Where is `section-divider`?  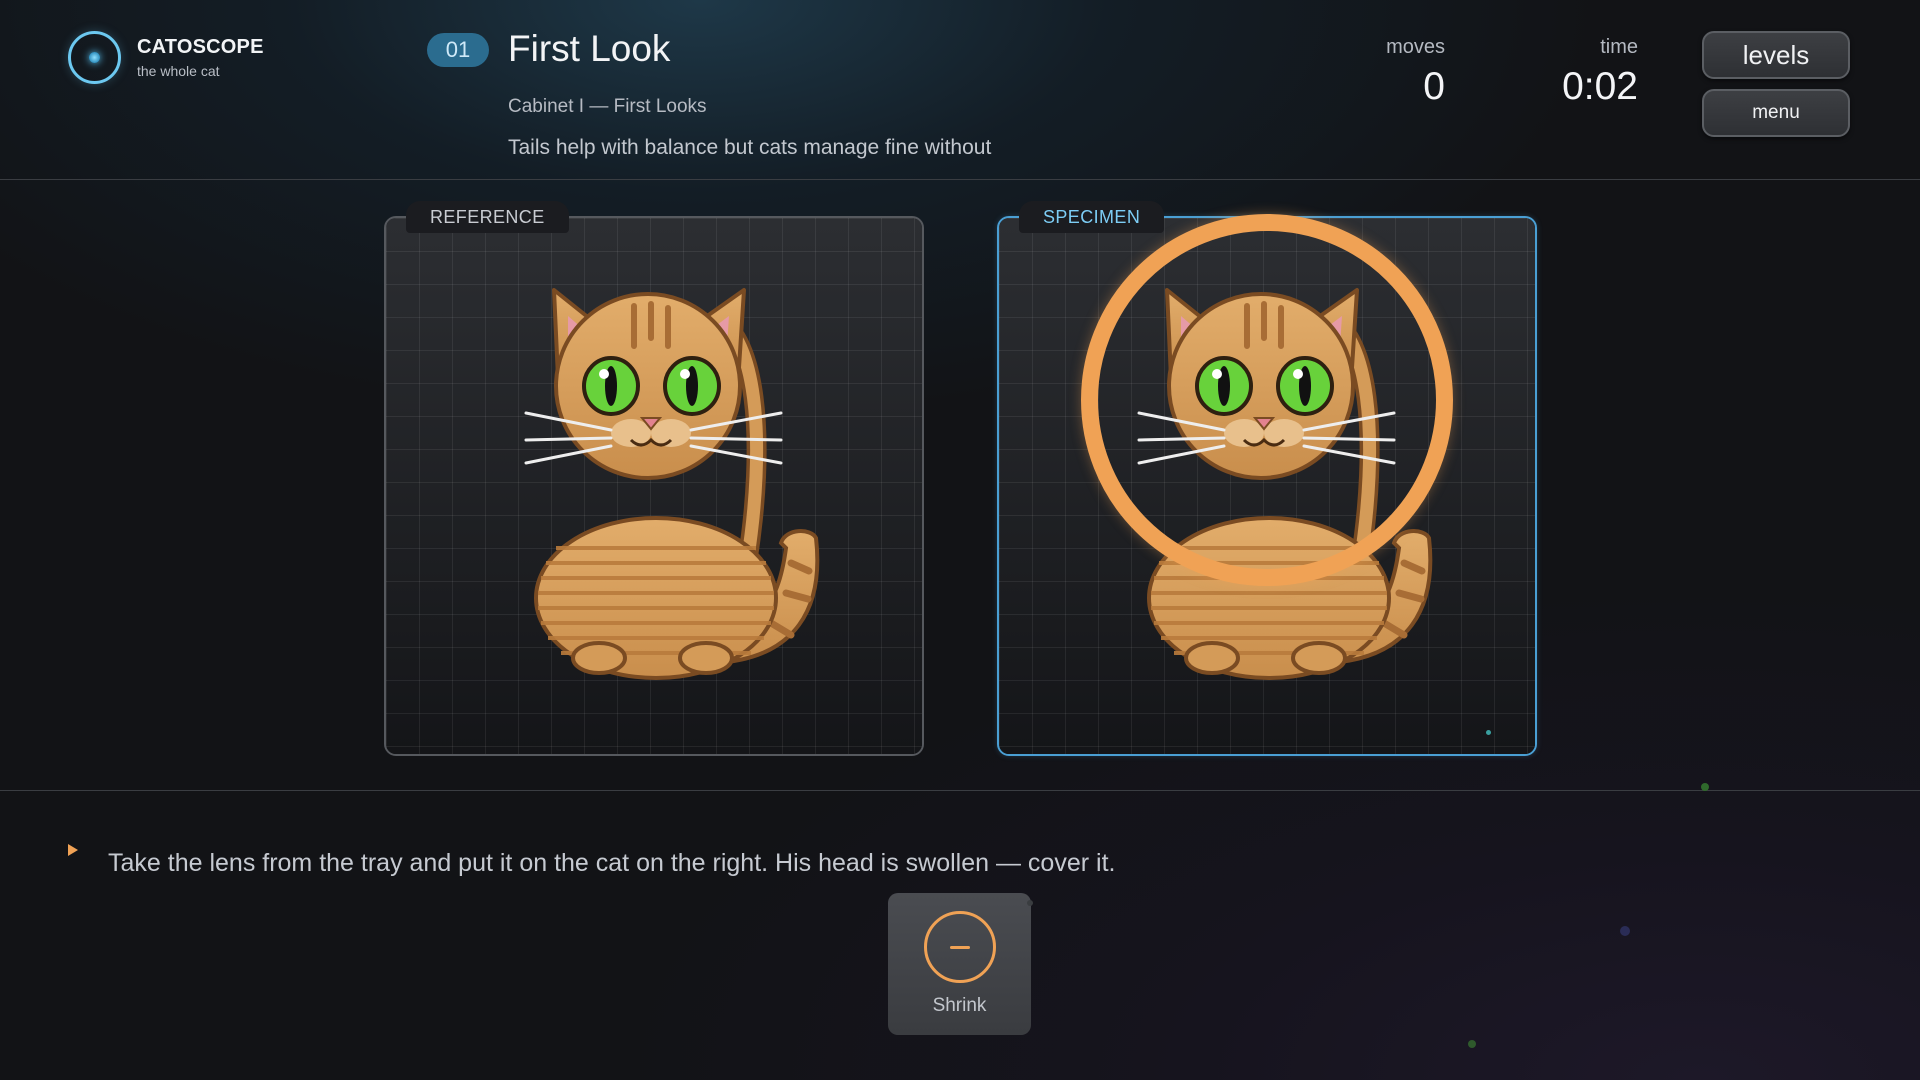
section-divider is located at coordinates (960, 790).